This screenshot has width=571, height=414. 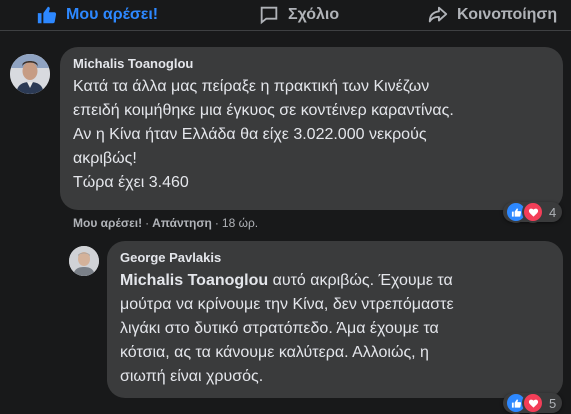 I want to click on reaction-summary: 5, so click(x=533, y=403).